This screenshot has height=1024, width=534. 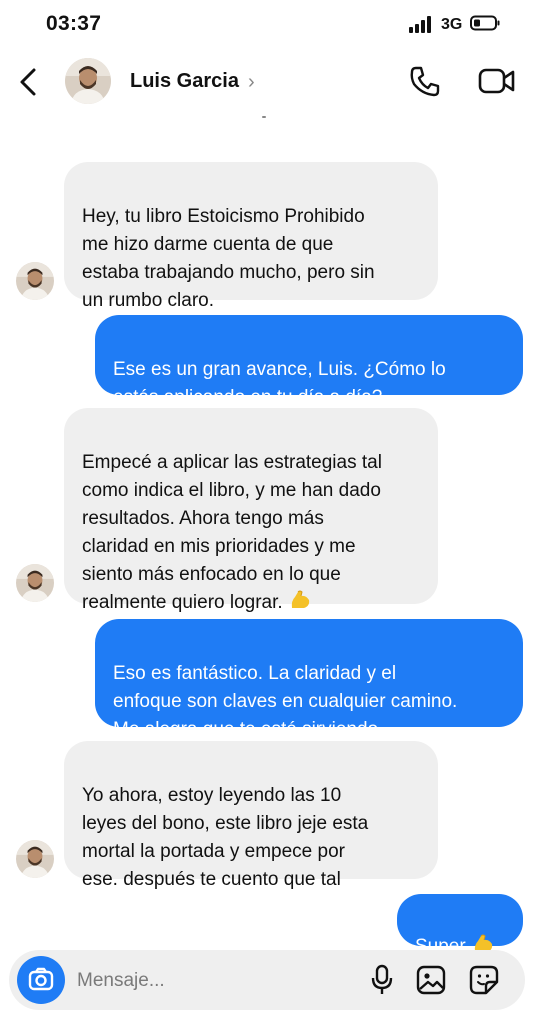 What do you see at coordinates (29, 82) in the screenshot?
I see `chevron-left-icon` at bounding box center [29, 82].